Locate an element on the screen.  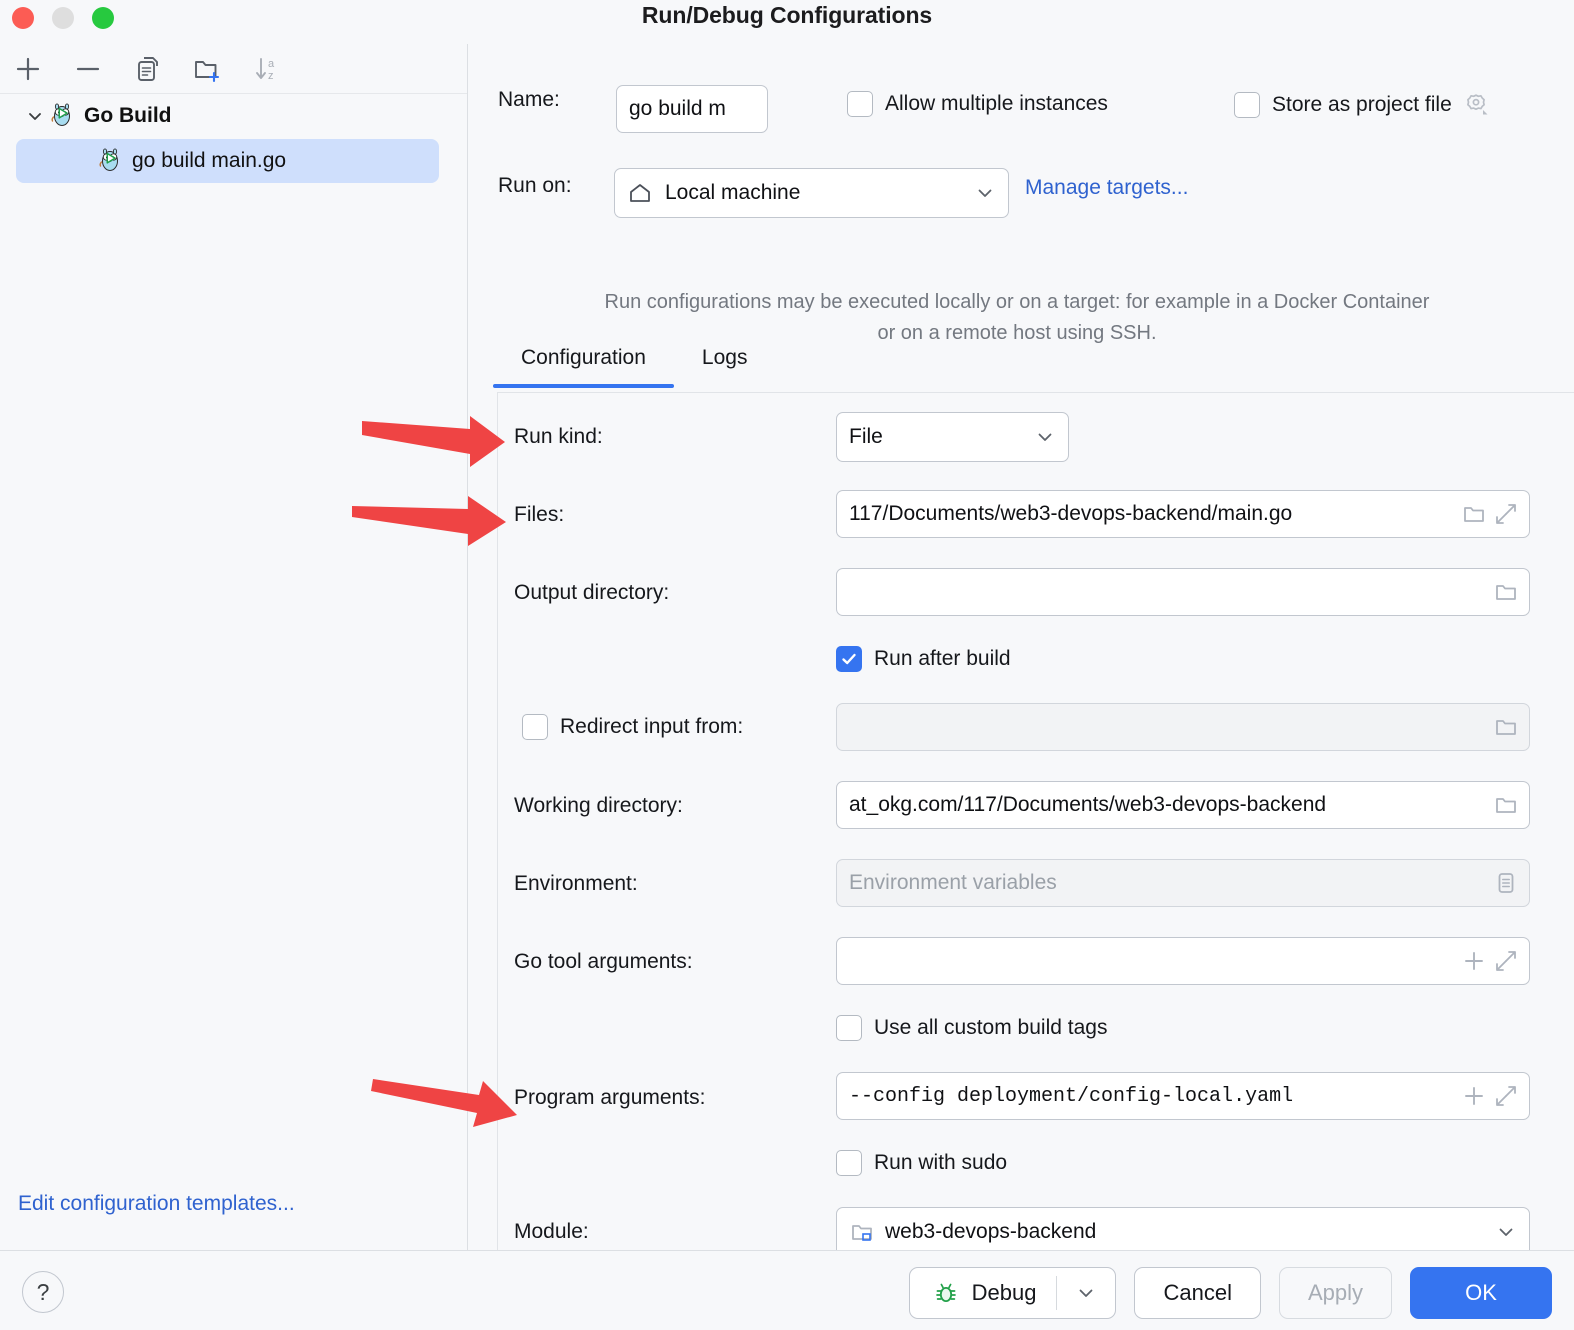
window-titlebar: Run/Debug Configurations is located at coordinates (787, 22).